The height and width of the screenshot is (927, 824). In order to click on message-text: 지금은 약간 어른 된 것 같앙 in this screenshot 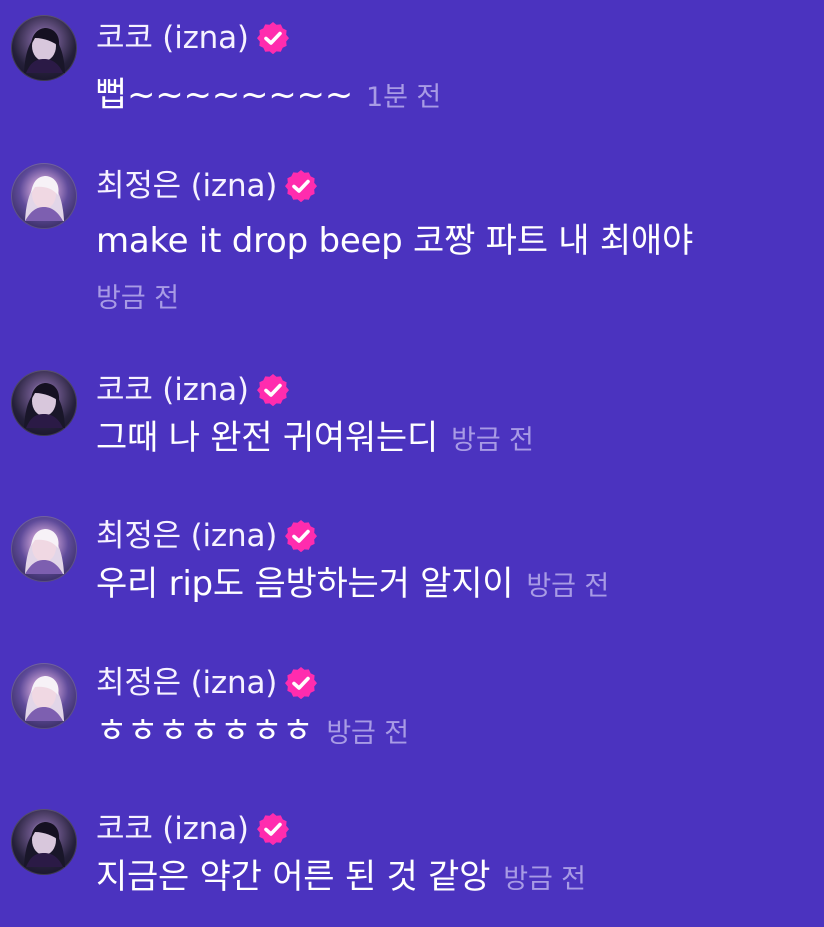, I will do `click(293, 877)`.